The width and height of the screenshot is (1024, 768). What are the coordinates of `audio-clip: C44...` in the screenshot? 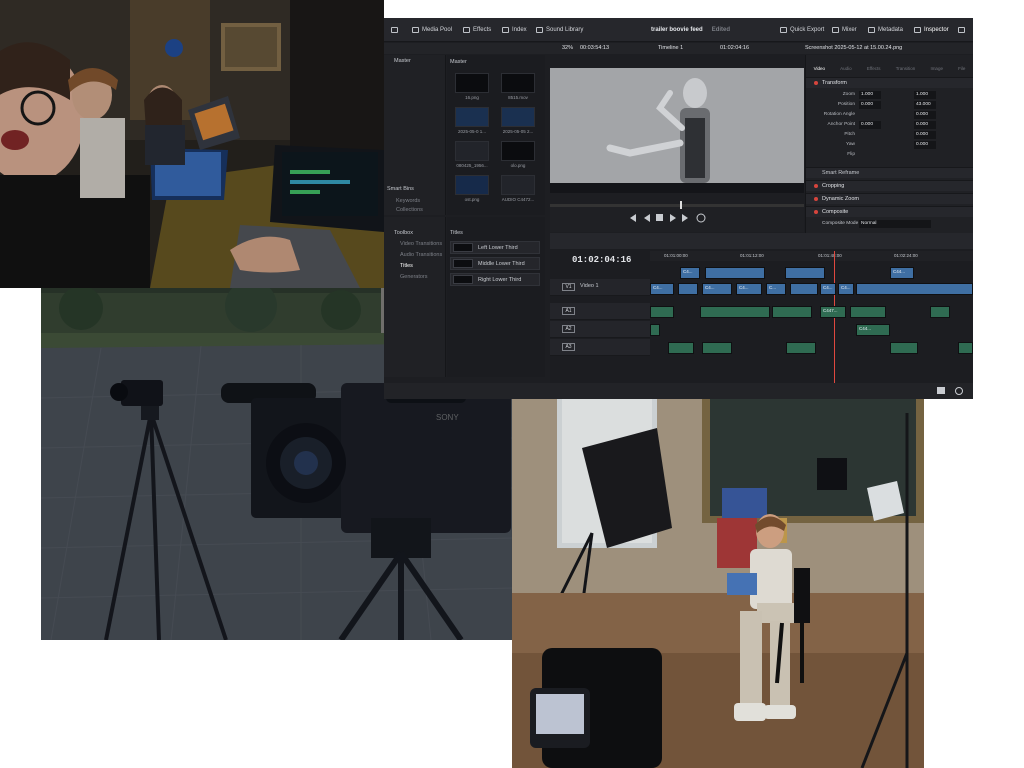 It's located at (873, 330).